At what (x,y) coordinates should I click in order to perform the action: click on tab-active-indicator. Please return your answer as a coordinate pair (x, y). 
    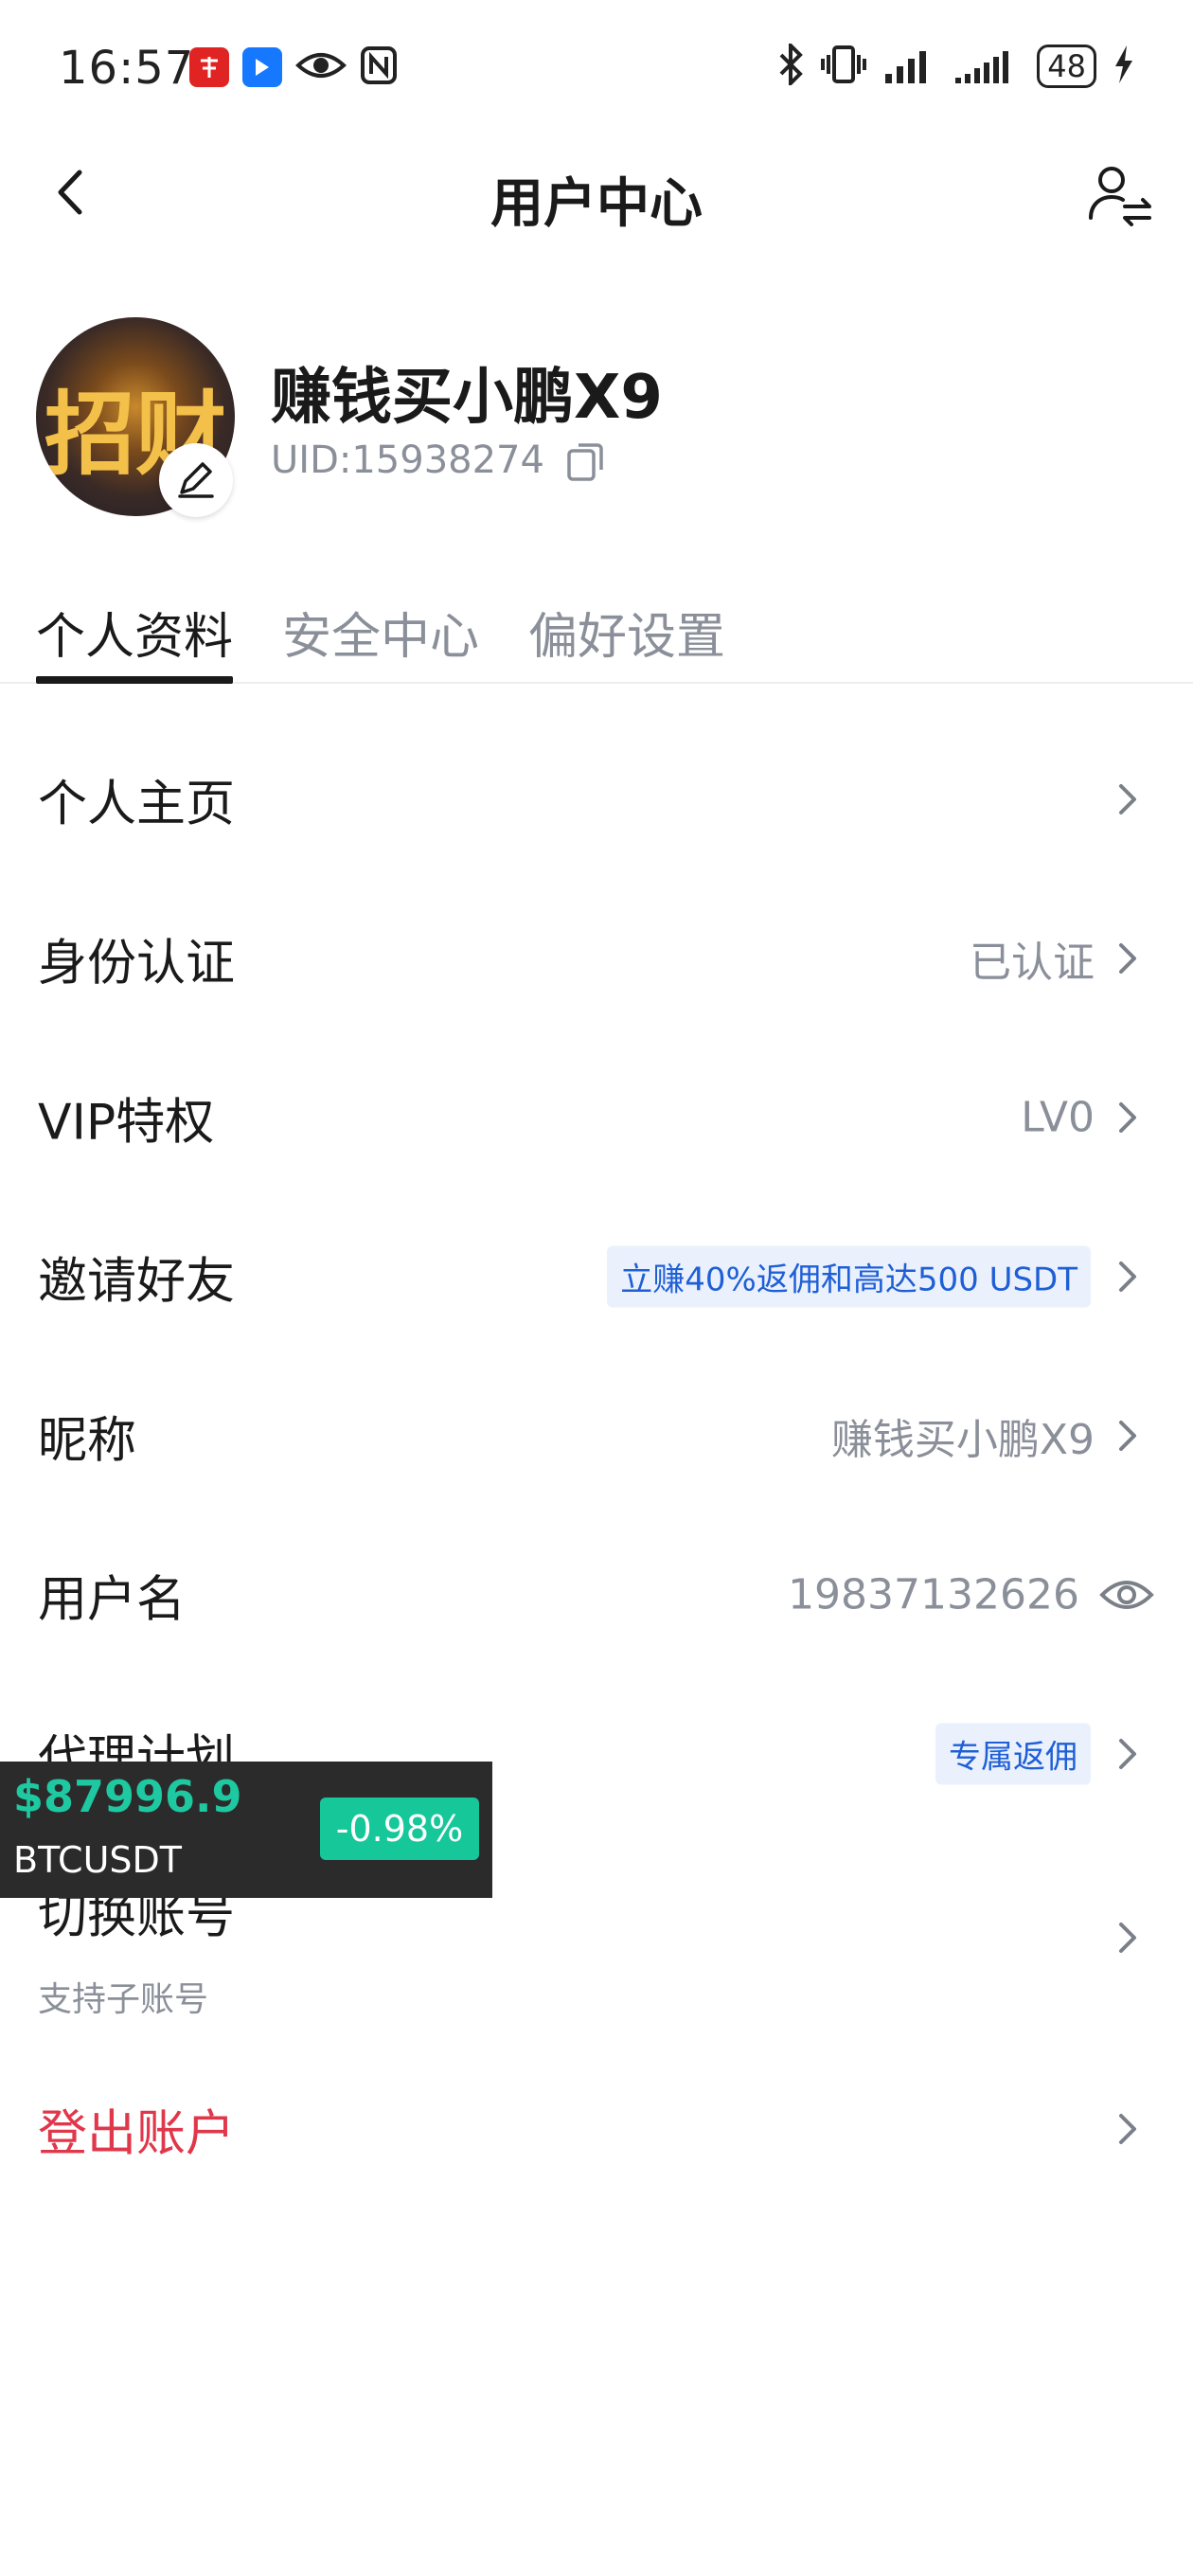
    Looking at the image, I should click on (134, 680).